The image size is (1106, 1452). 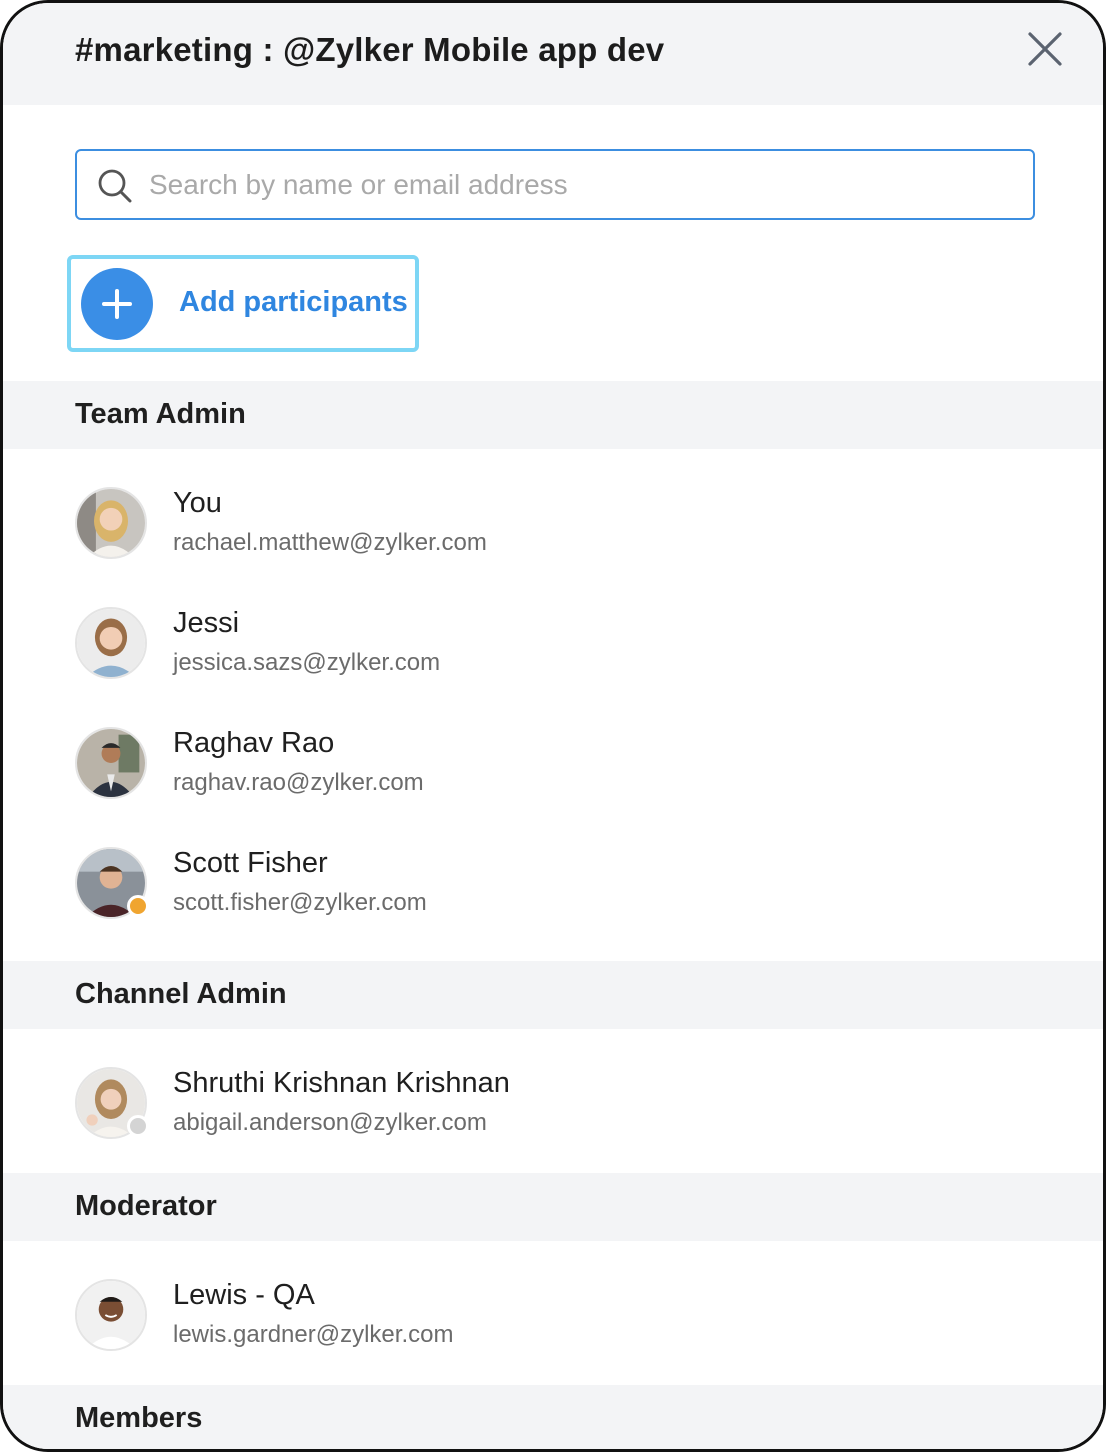 I want to click on participant-row: Lewis - QA lewis.gardner@zylker.com, so click(x=553, y=1339).